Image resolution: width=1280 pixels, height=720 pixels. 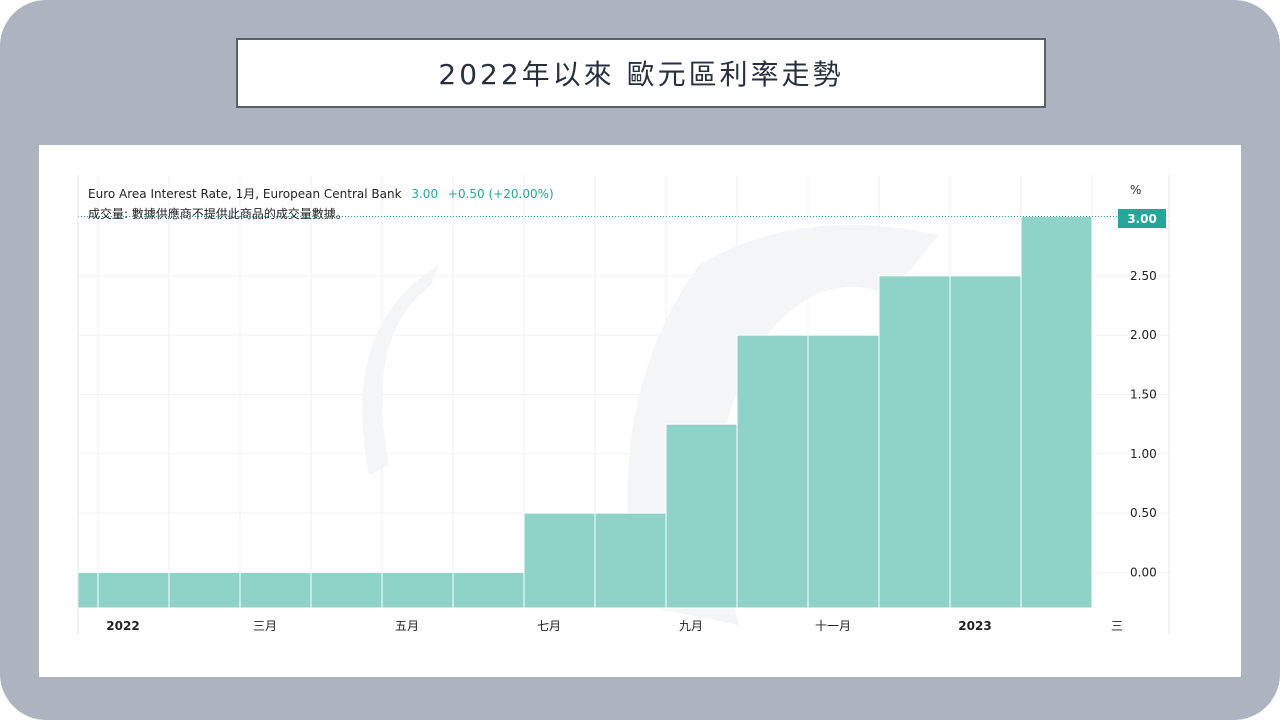 What do you see at coordinates (425, 194) in the screenshot?
I see `legend-last-value: 3.00` at bounding box center [425, 194].